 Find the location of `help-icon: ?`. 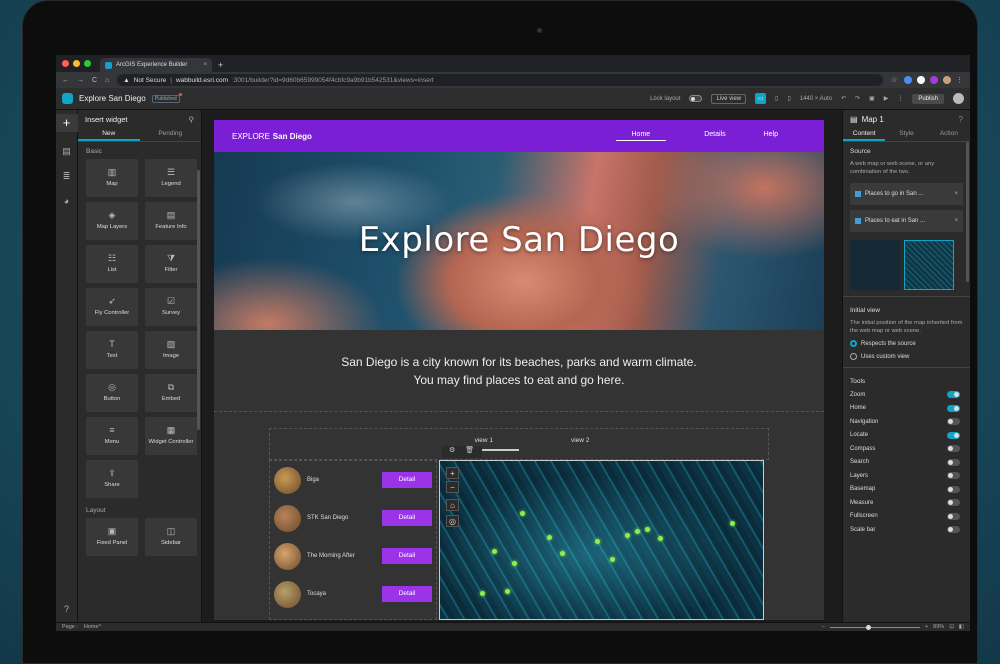

help-icon: ? is located at coordinates (66, 609).